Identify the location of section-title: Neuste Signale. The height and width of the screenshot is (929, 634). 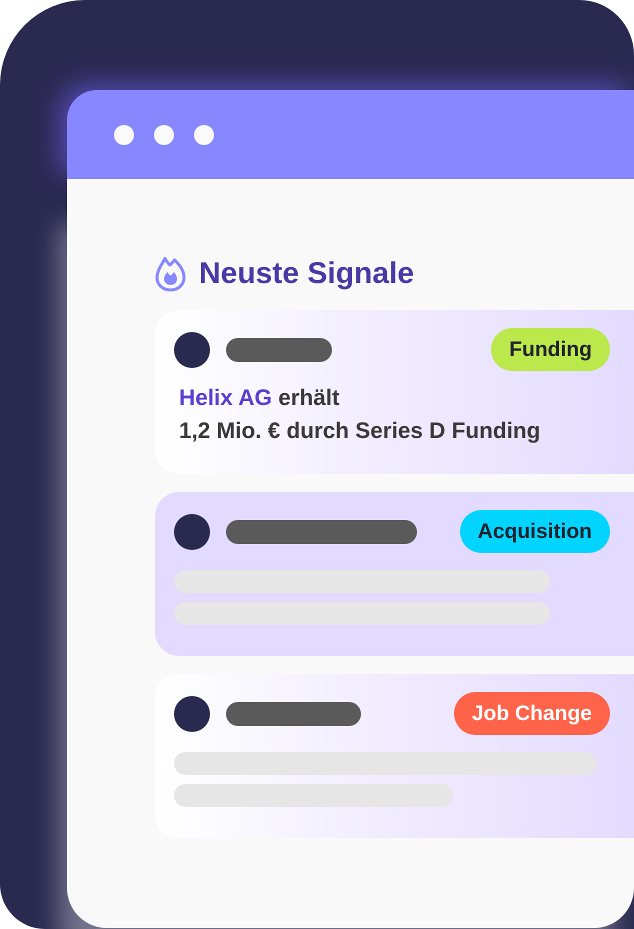
(306, 274).